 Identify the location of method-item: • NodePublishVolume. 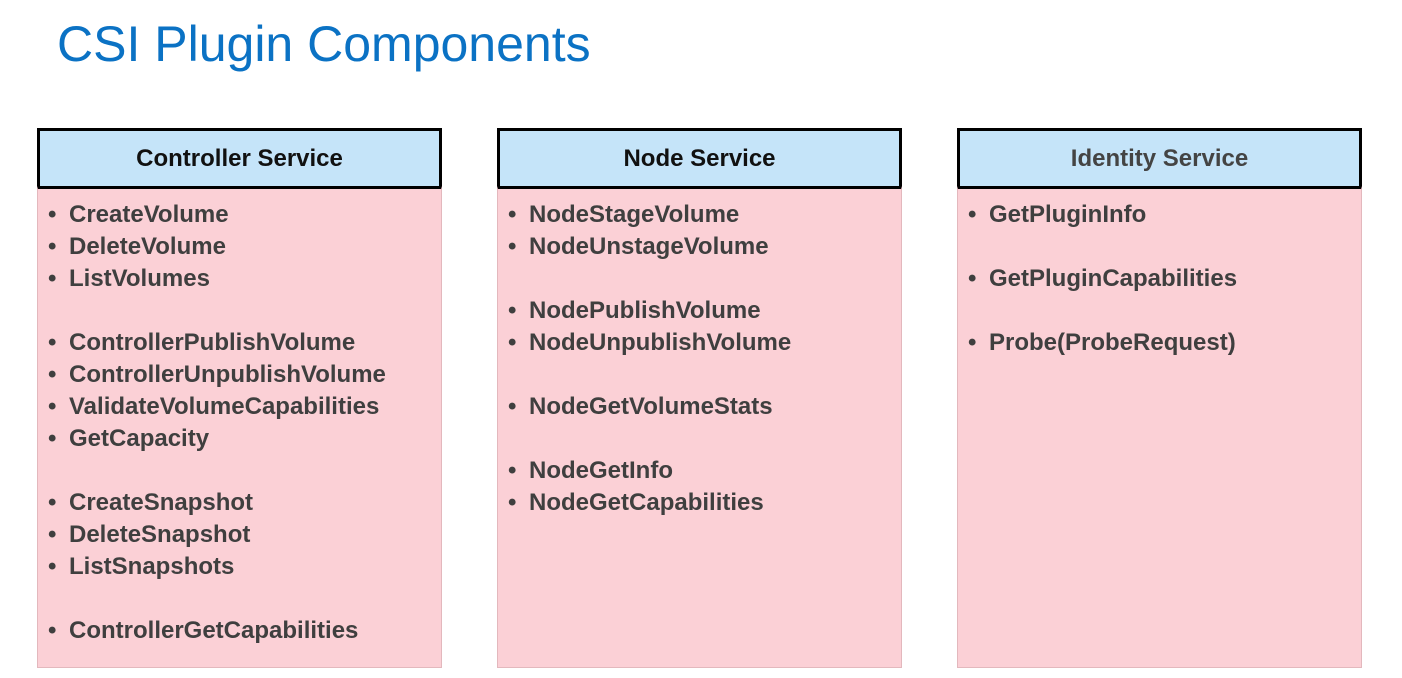
(704, 311).